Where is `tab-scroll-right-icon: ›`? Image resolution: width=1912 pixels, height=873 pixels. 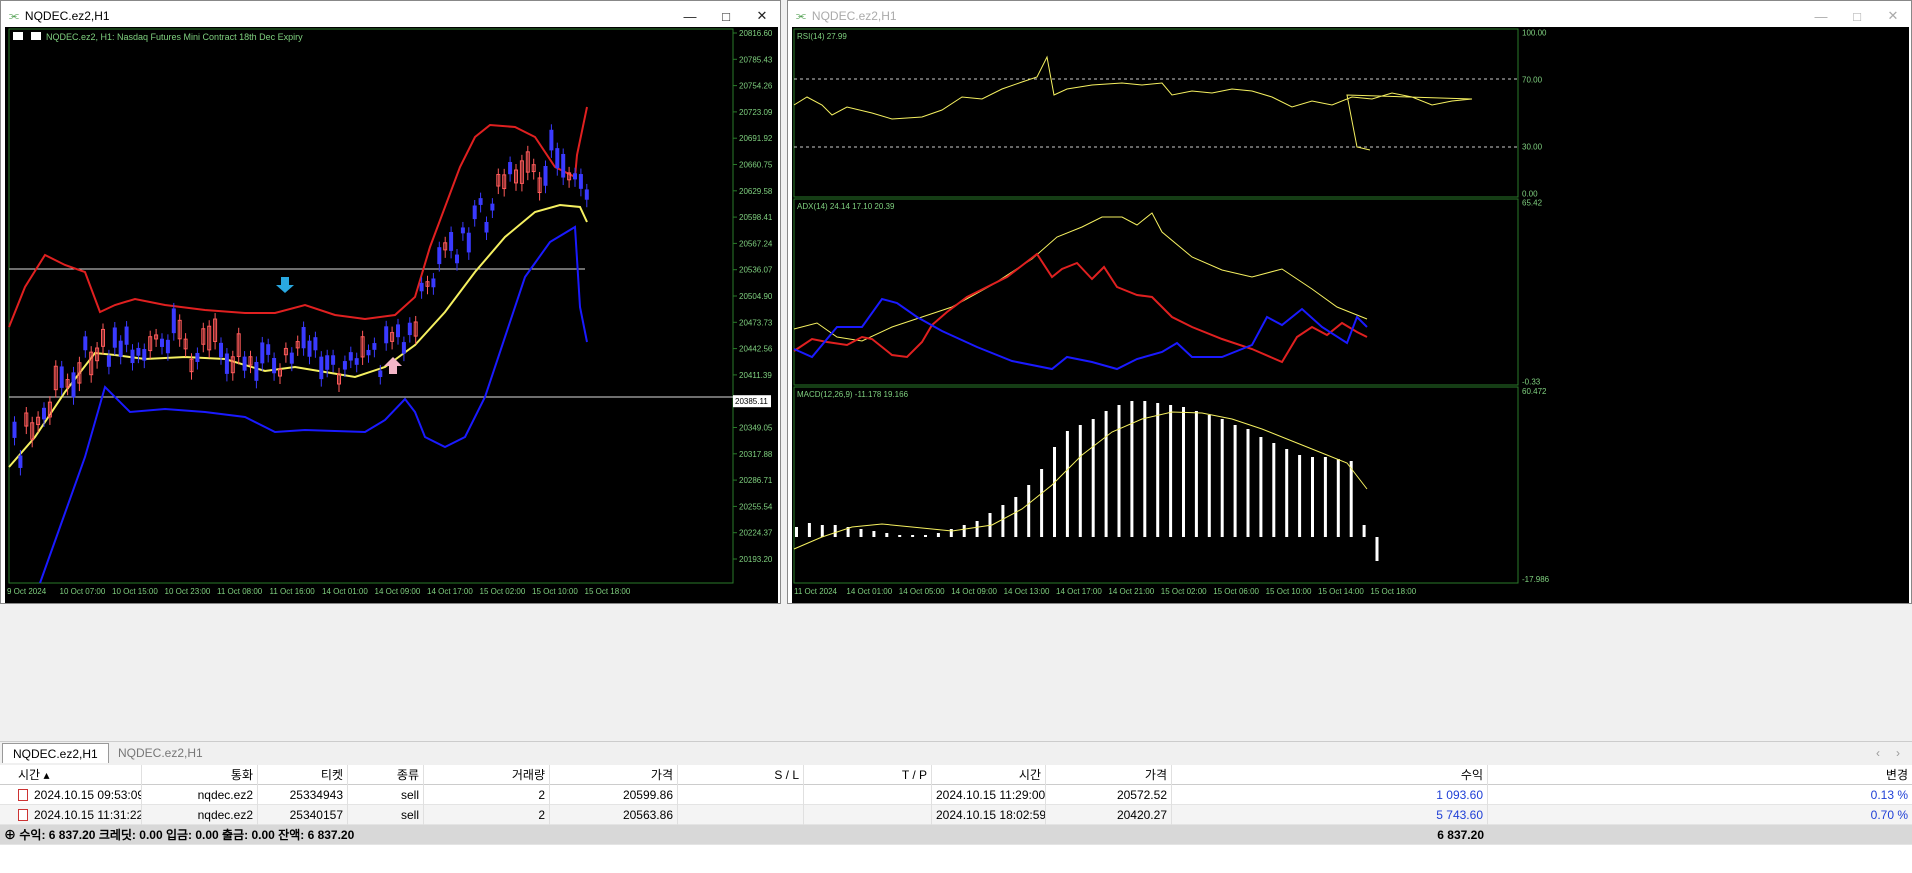
tab-scroll-right-icon: › is located at coordinates (1898, 753).